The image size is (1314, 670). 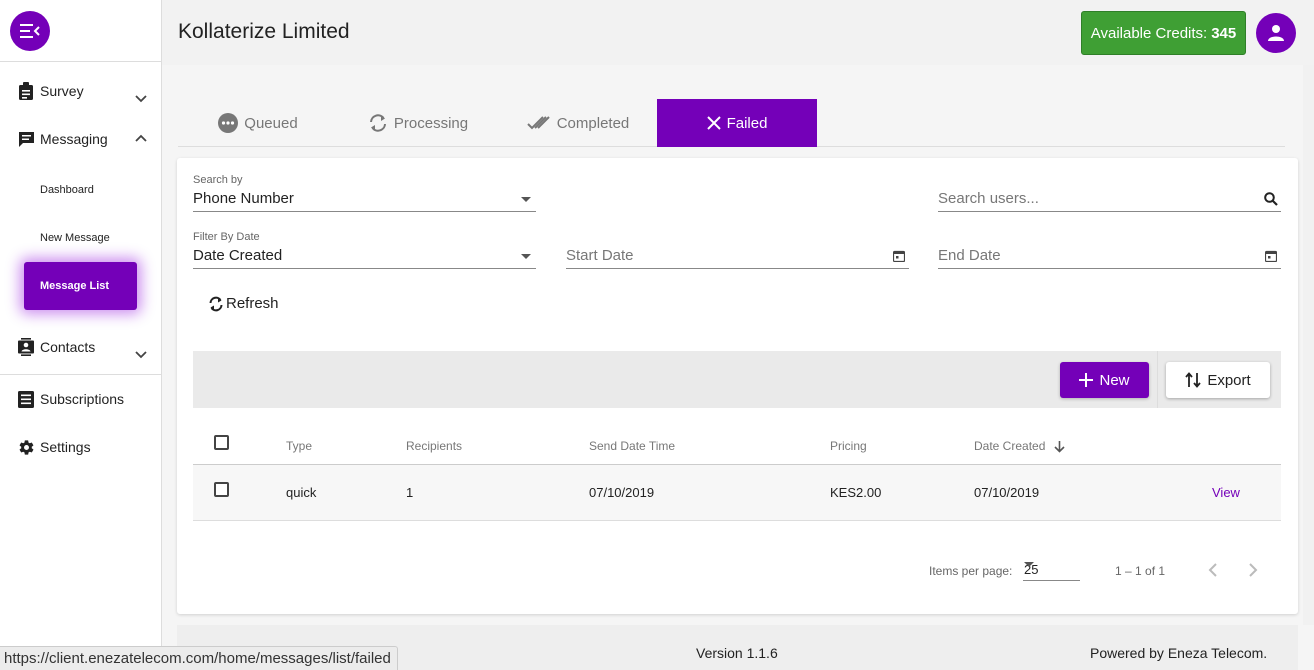 I want to click on sidebar-item-label: Settings, so click(x=65, y=447).